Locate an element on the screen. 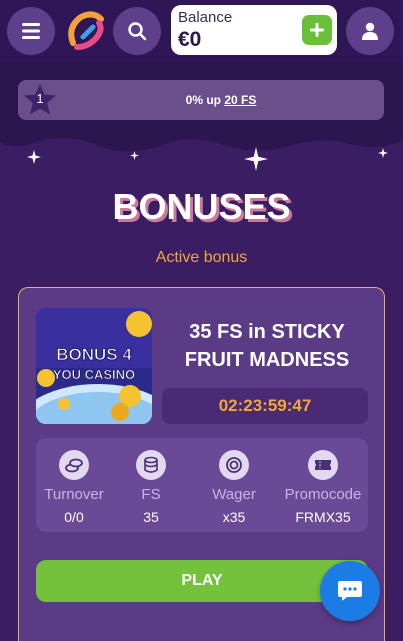 This screenshot has width=403, height=641. coin-stack-icon is located at coordinates (151, 465).